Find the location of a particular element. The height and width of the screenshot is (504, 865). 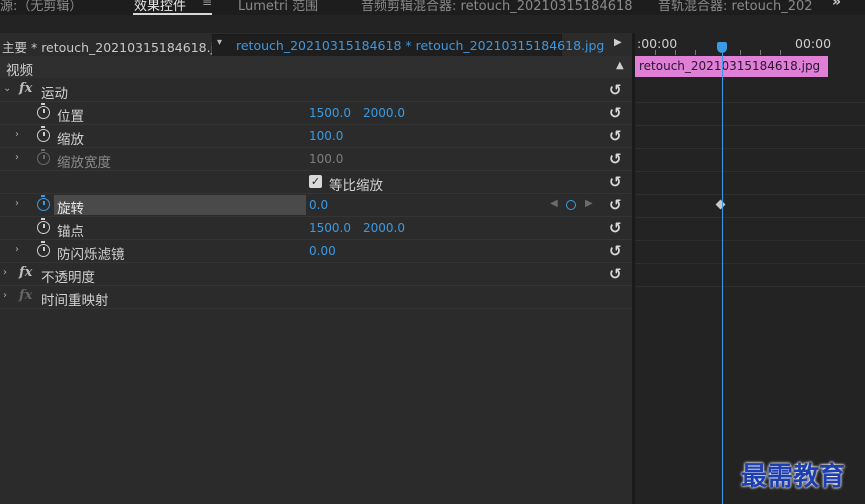

effect-row-motion: ⌄ fx 运动 ↺ is located at coordinates (316, 90).